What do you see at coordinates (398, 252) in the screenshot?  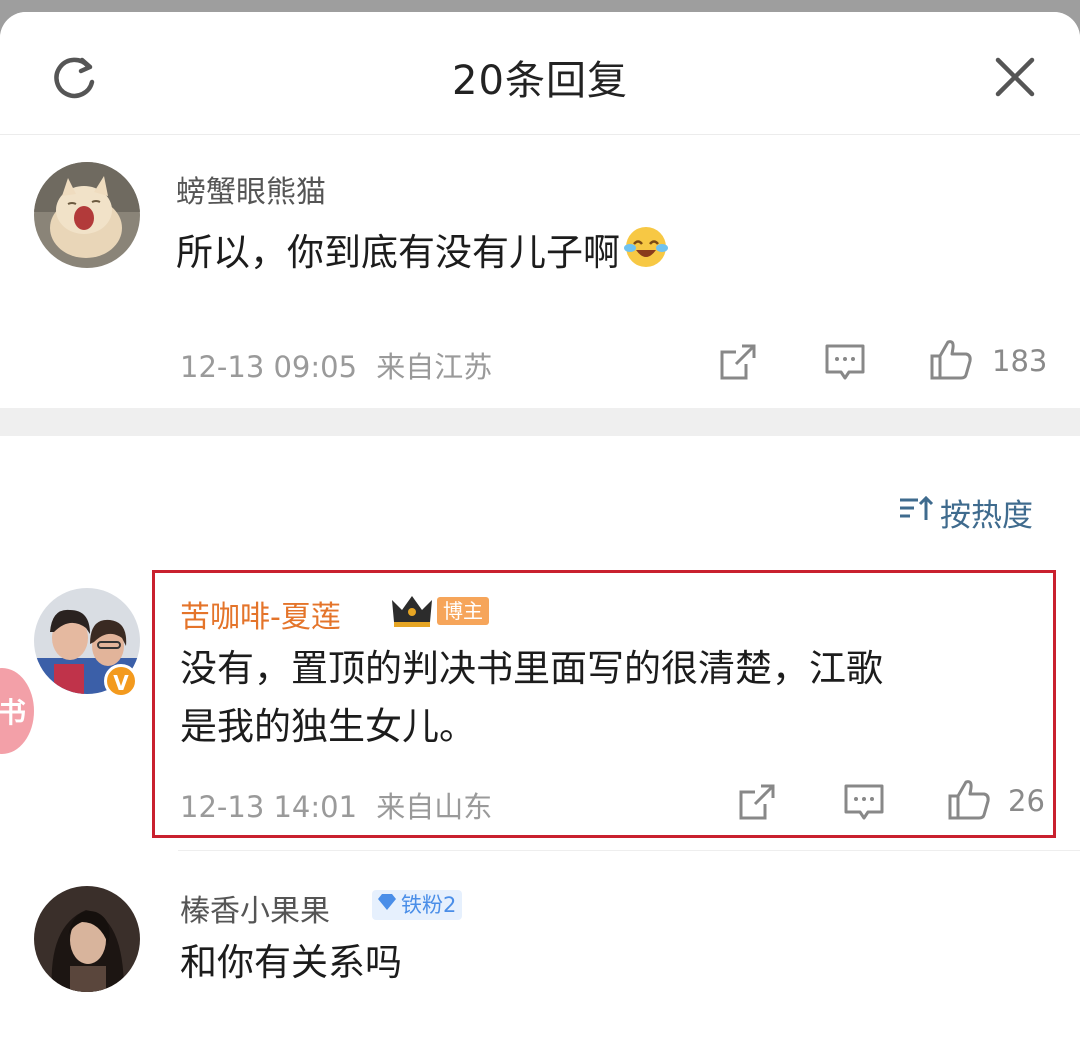 I see `comment-text-body: 所以，你到底有没有儿子啊` at bounding box center [398, 252].